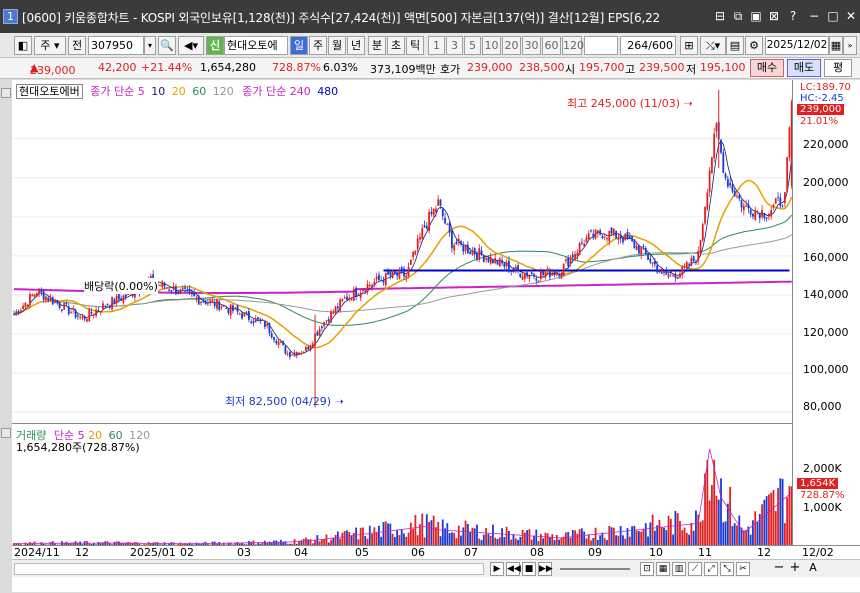 Image resolution: width=860 pixels, height=593 pixels. What do you see at coordinates (573, 45) in the screenshot?
I see `interval-120: 120` at bounding box center [573, 45].